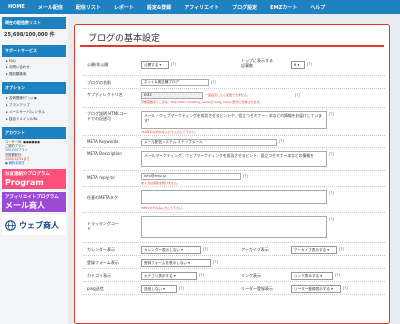  Describe the element at coordinates (34, 51) in the screenshot. I see `support-heading: サポートサービス` at that location.